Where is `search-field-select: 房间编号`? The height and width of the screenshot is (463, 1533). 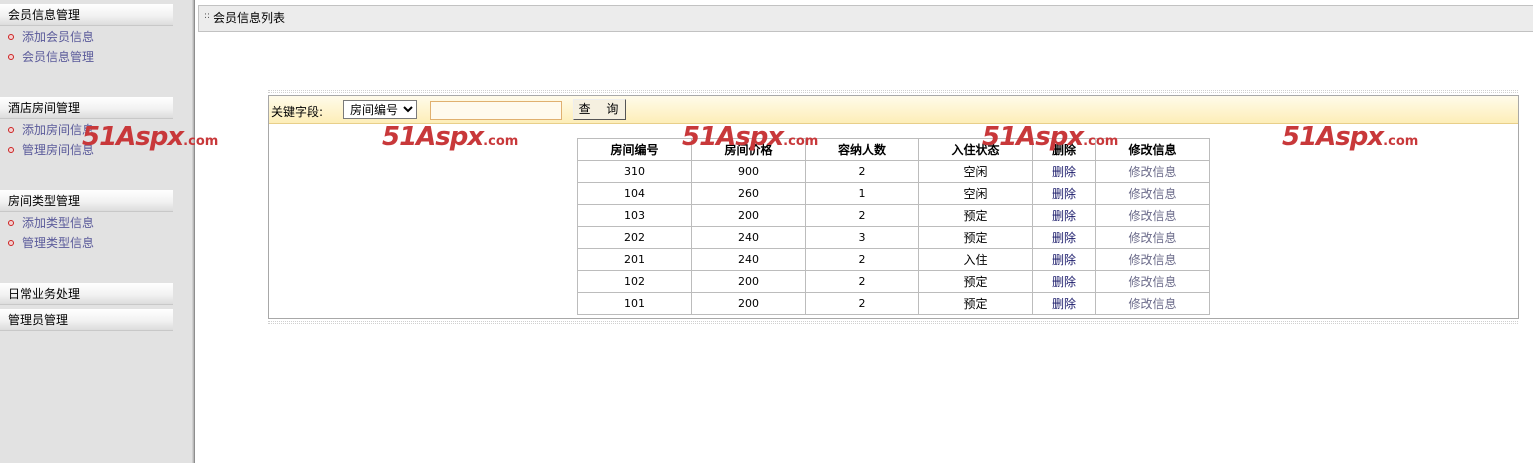 search-field-select: 房间编号 is located at coordinates (380, 109).